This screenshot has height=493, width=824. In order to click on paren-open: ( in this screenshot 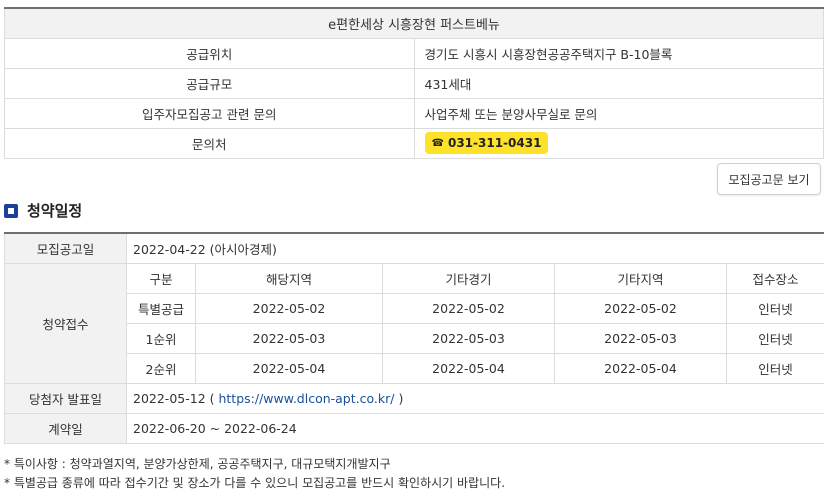, I will do `click(212, 398)`.